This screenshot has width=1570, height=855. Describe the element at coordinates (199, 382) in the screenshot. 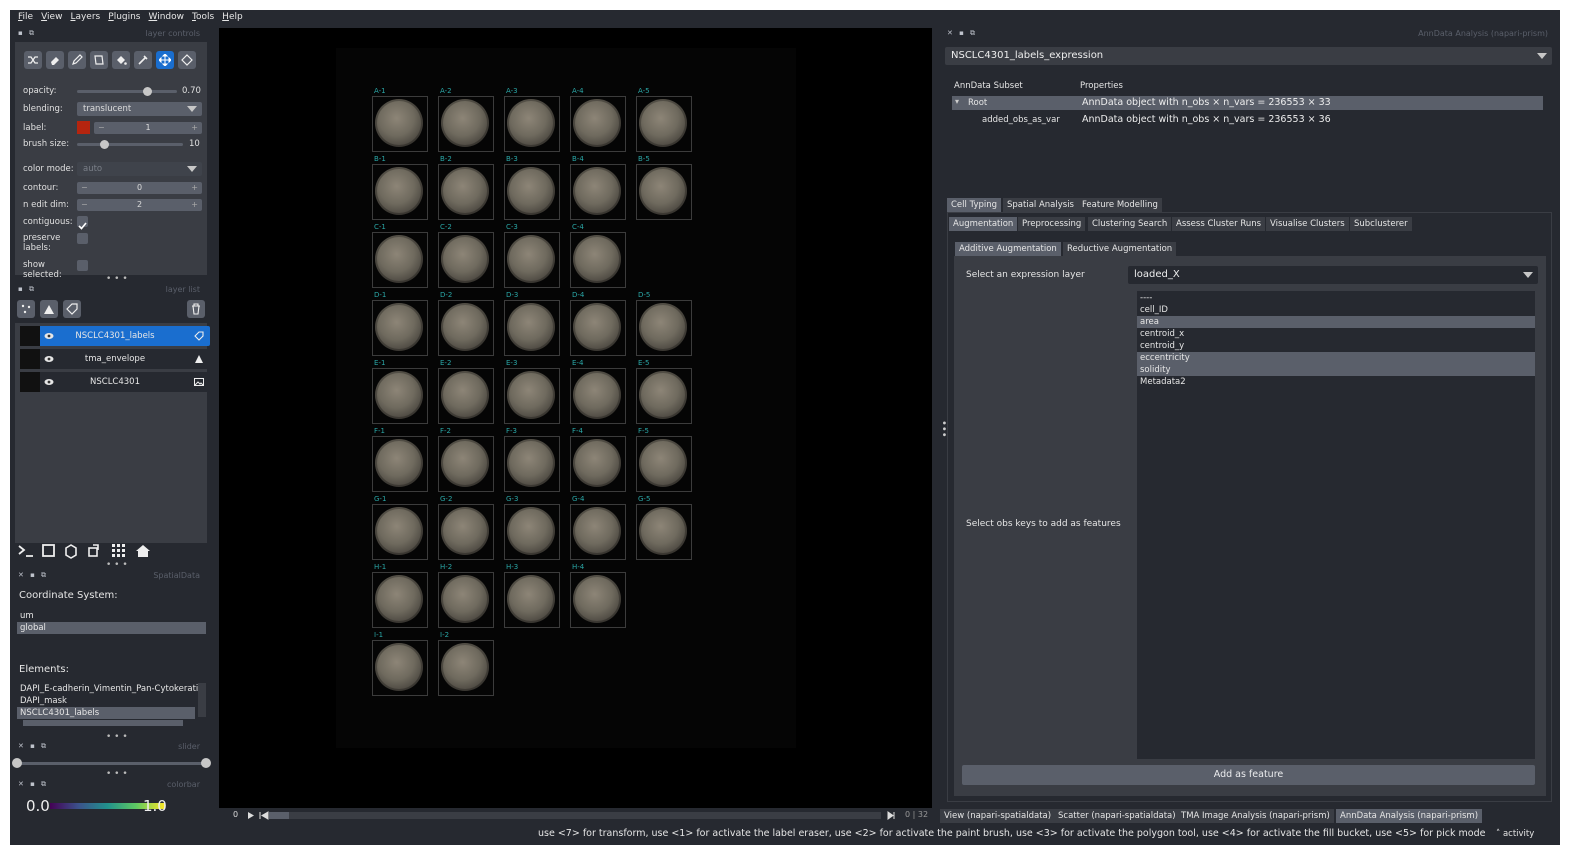

I see `image-icon` at that location.